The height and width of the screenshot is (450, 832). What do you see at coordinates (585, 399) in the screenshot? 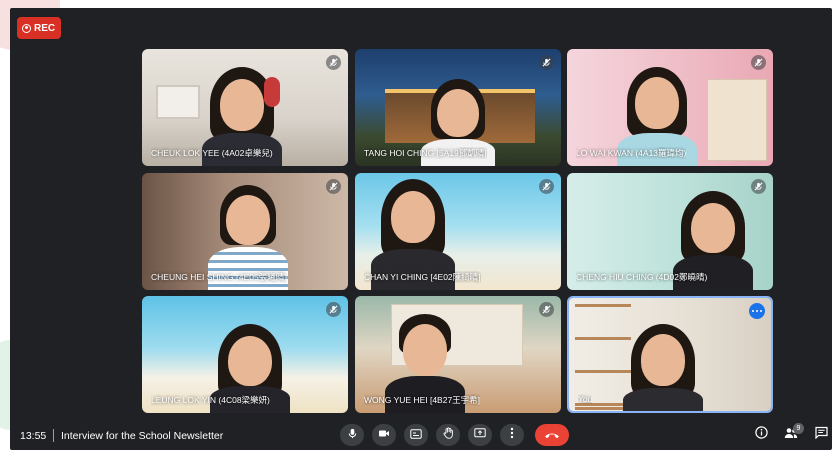
I see `participant-name: You` at bounding box center [585, 399].